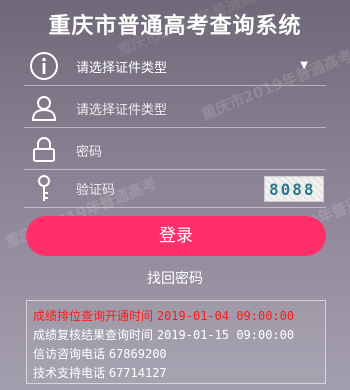 This screenshot has height=390, width=350. I want to click on notice-label: 成绩复核结果查询时间, so click(93, 335).